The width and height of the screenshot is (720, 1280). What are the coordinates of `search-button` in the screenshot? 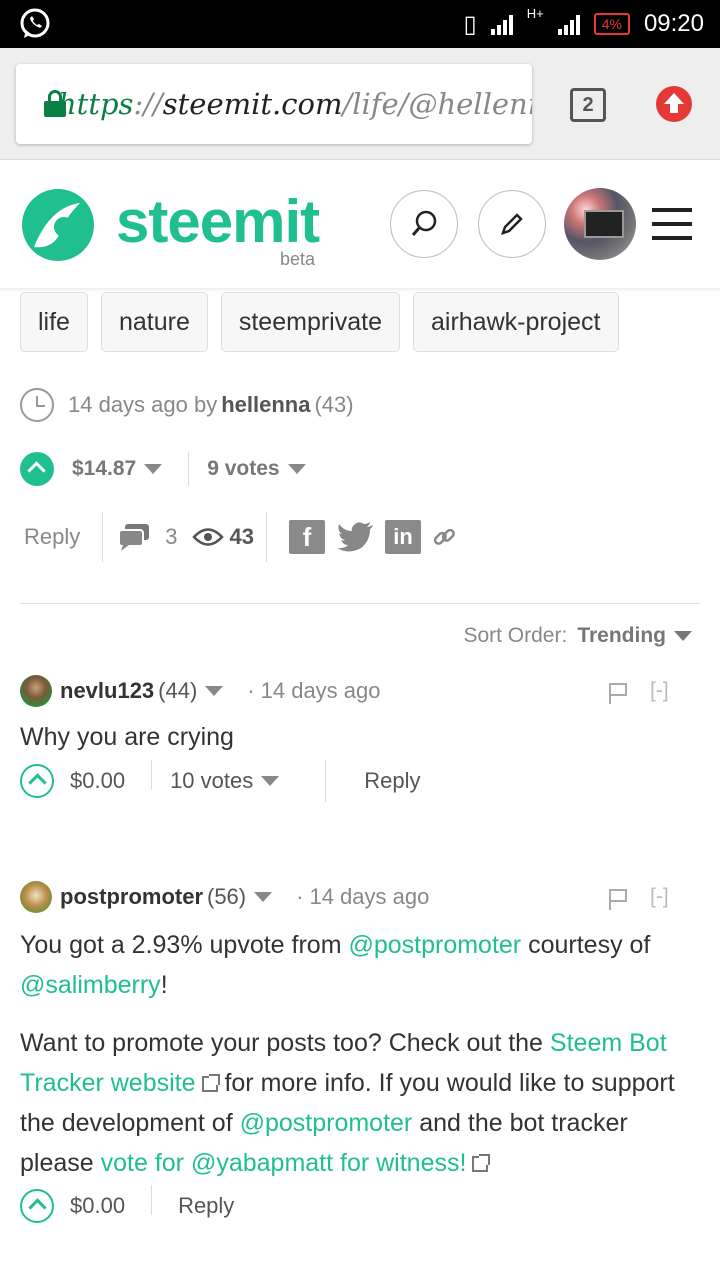 It's located at (424, 224).